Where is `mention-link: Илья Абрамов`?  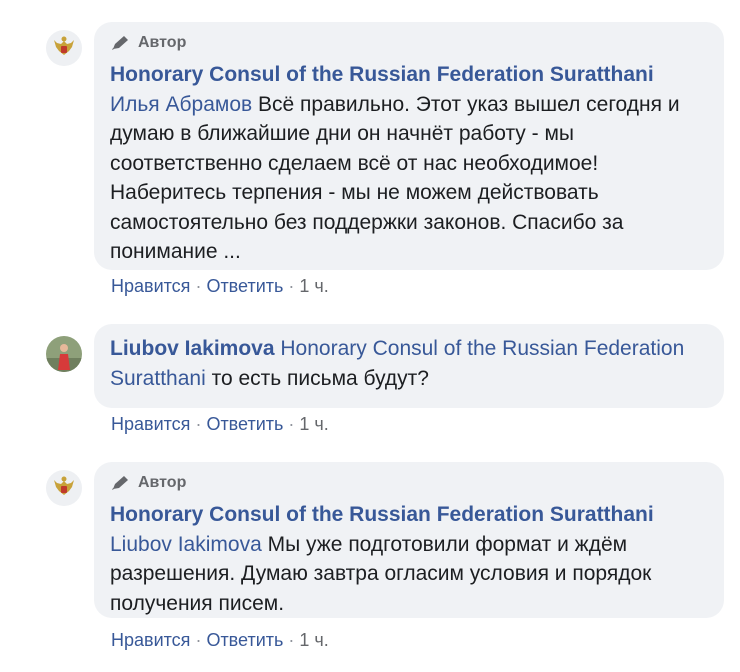 mention-link: Илья Абрамов is located at coordinates (181, 104).